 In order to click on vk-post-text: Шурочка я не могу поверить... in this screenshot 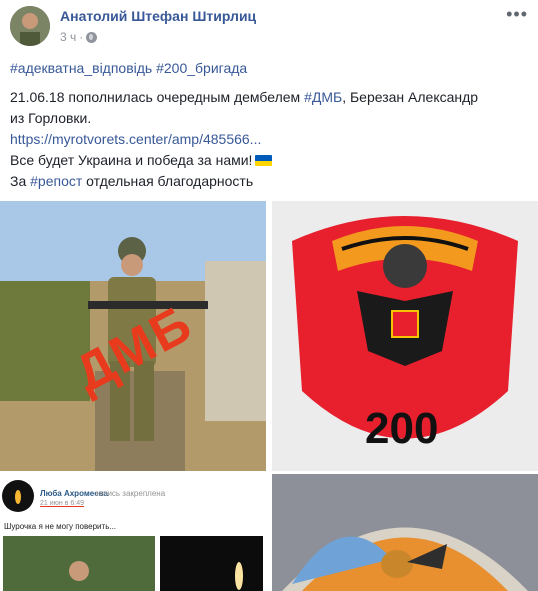, I will do `click(60, 526)`.